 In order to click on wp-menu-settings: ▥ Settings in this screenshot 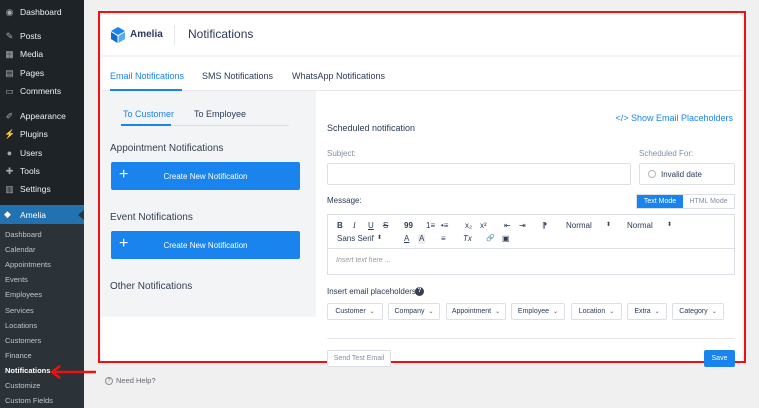, I will do `click(42, 189)`.